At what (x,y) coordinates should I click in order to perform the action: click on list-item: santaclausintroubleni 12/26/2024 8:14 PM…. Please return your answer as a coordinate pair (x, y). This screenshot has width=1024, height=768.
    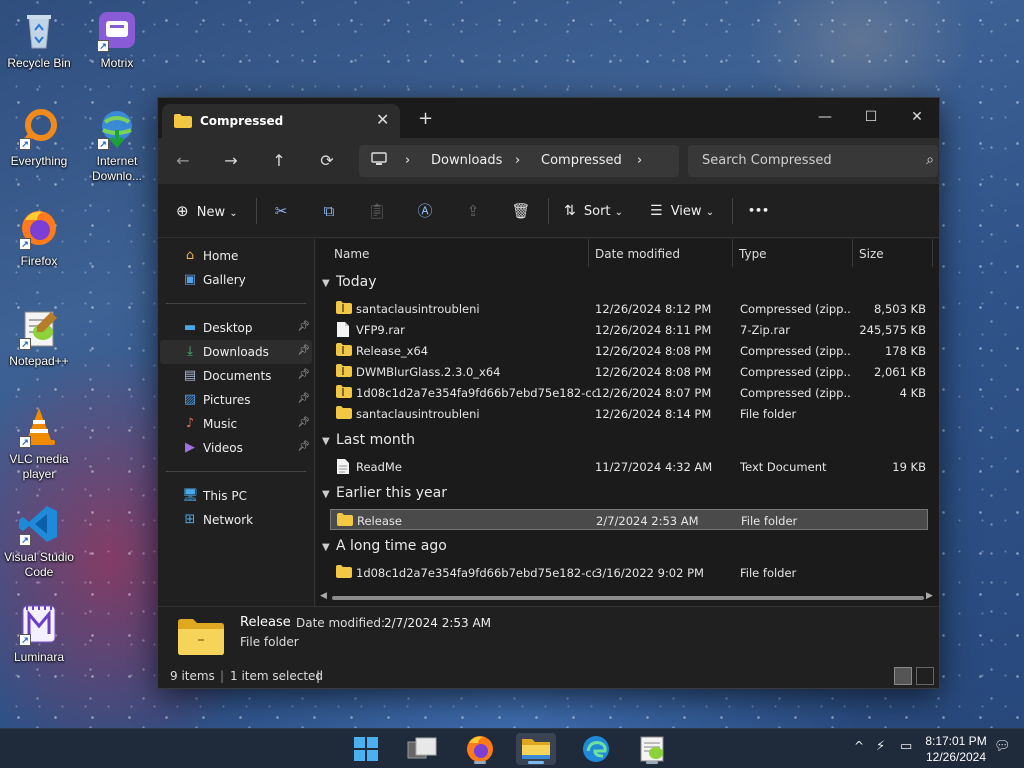
    Looking at the image, I should click on (629, 413).